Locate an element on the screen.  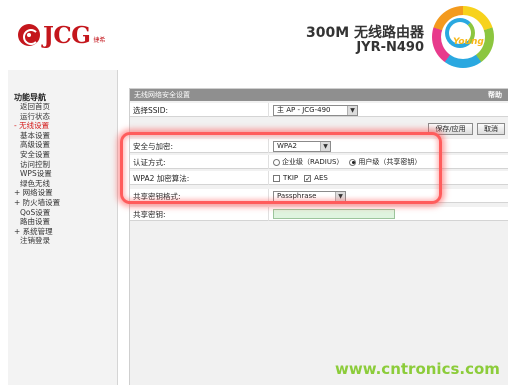
shared-key-input is located at coordinates (334, 214).